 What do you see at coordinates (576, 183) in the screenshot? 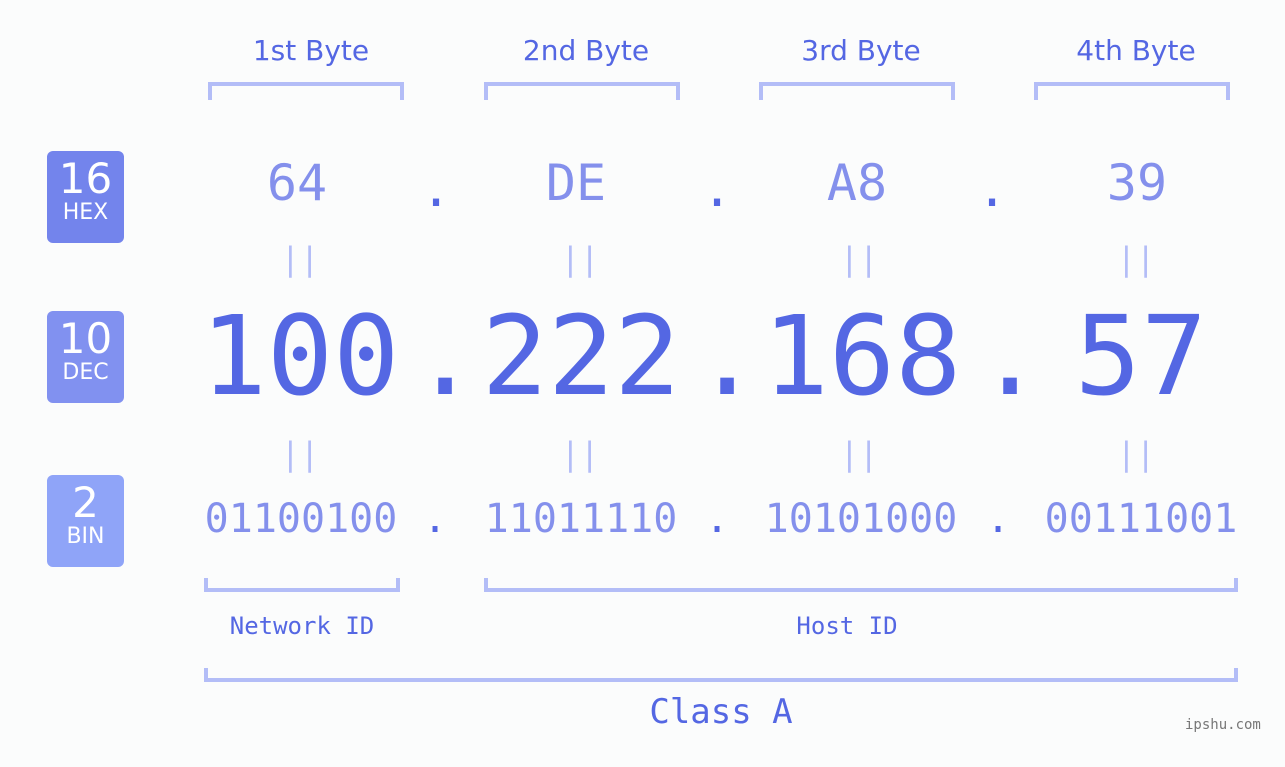
I see `hex-byte-2: DE` at bounding box center [576, 183].